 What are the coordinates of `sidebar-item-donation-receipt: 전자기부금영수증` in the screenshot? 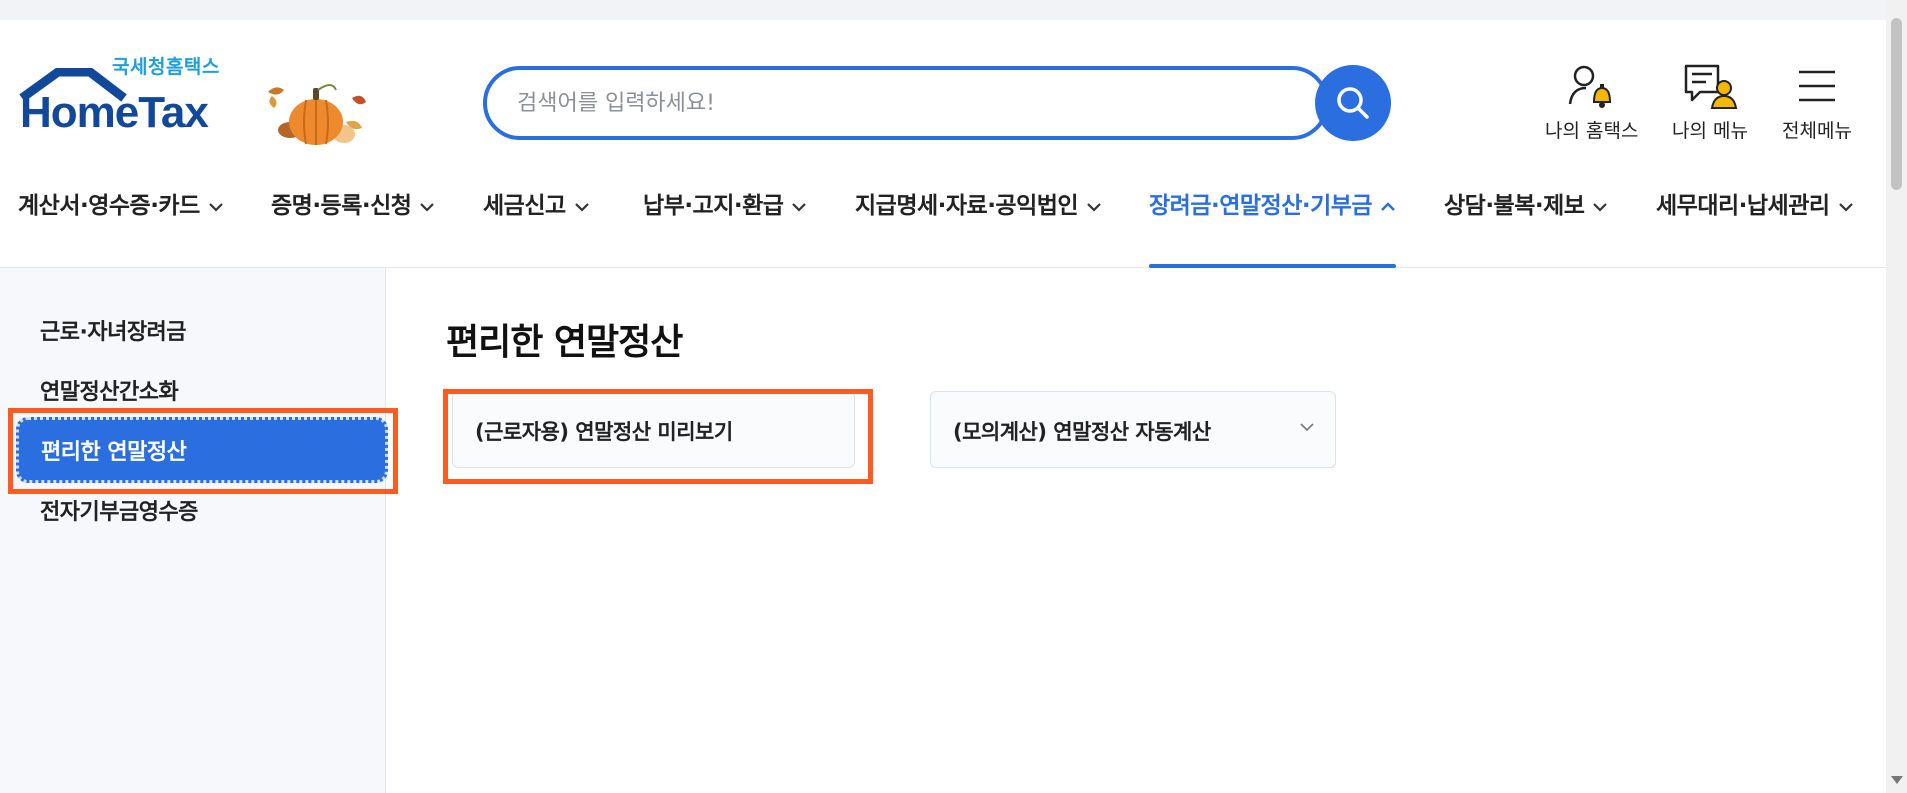 It's located at (119, 510).